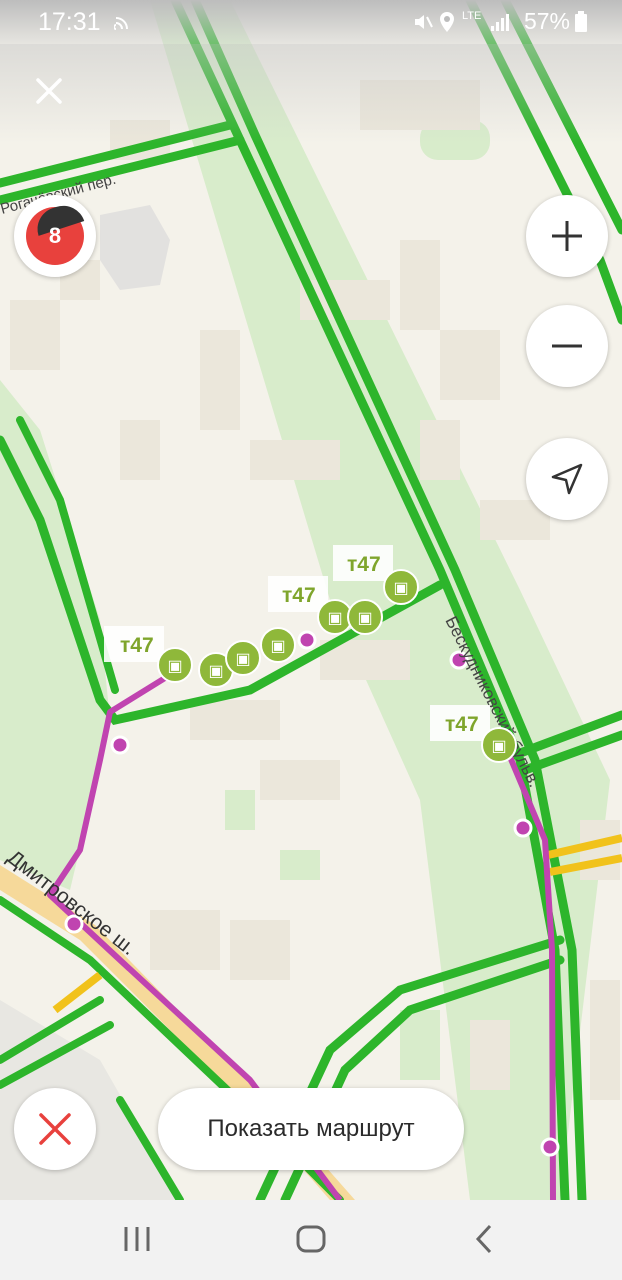 This screenshot has width=622, height=1280. I want to click on cancel-route-button, so click(55, 1129).